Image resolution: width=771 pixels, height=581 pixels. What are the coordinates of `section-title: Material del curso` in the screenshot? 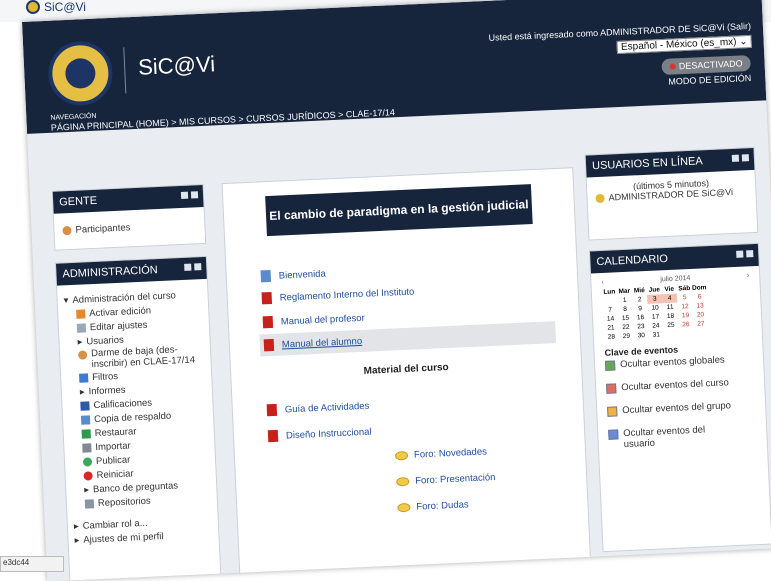 It's located at (406, 369).